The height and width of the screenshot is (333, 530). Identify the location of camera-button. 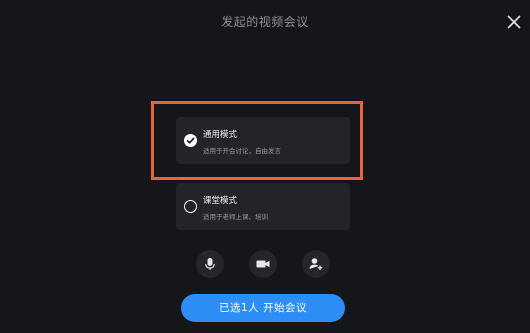
(263, 264).